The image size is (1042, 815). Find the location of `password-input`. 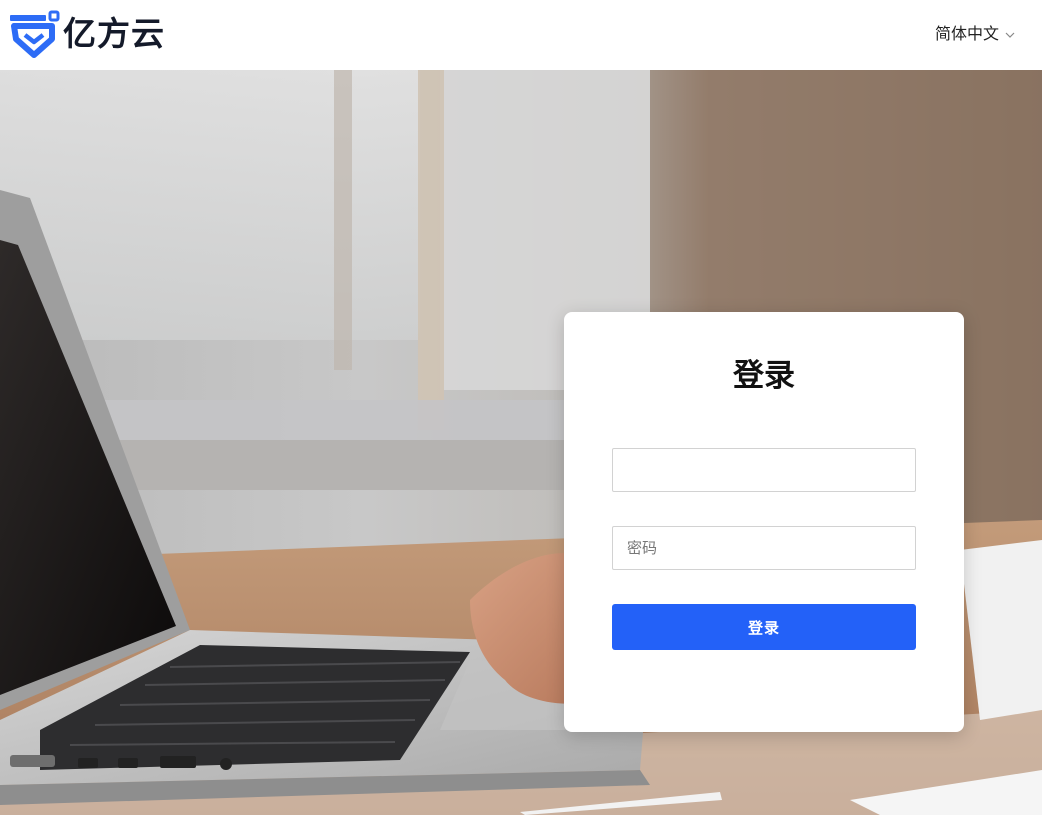

password-input is located at coordinates (764, 548).